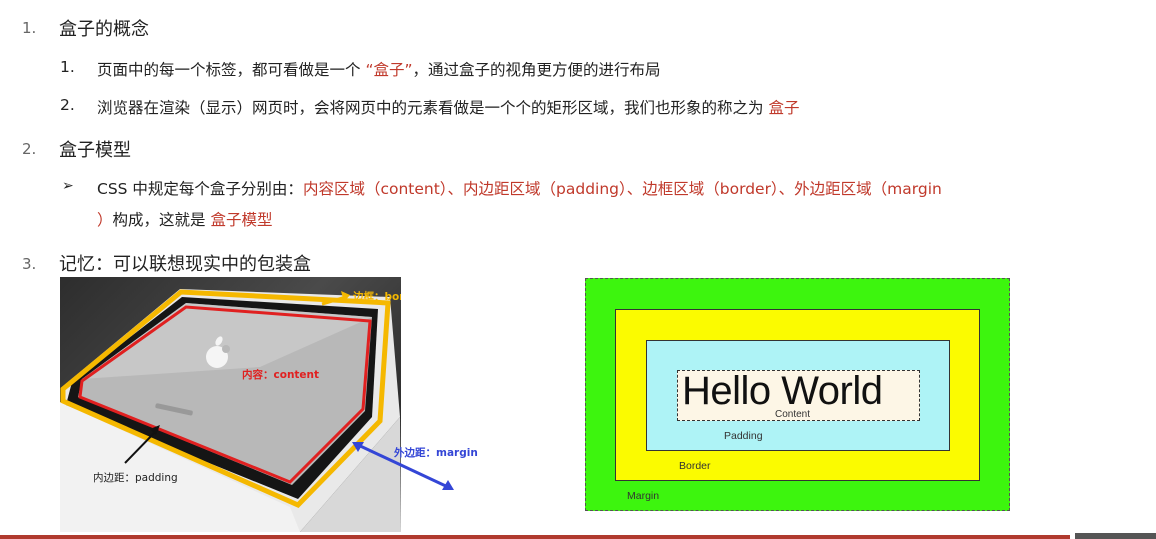  What do you see at coordinates (231, 70) in the screenshot?
I see `sub-1-1-pre: 页面中的每一个标签，都可看做是一个` at bounding box center [231, 70].